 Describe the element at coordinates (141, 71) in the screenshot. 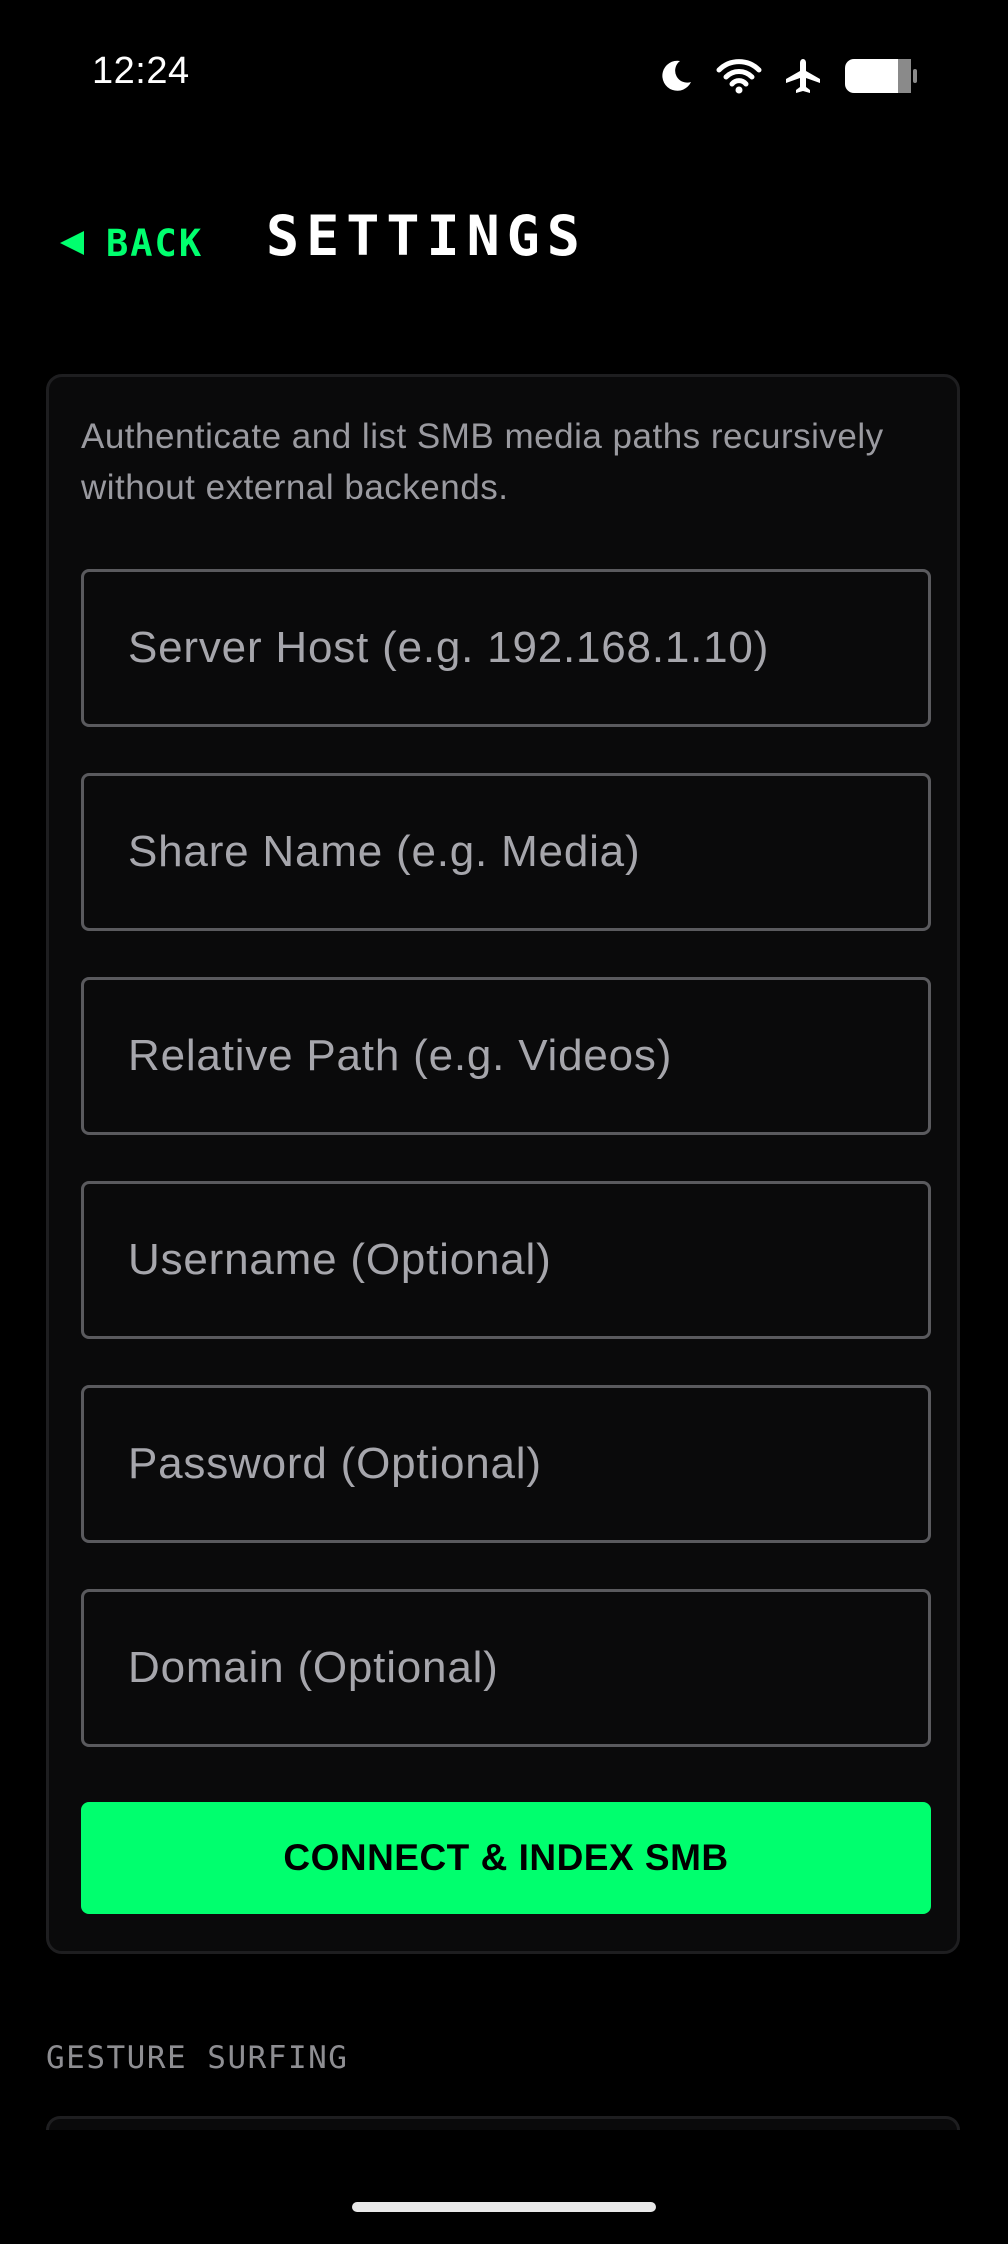

I see `status-time: 12:24` at that location.